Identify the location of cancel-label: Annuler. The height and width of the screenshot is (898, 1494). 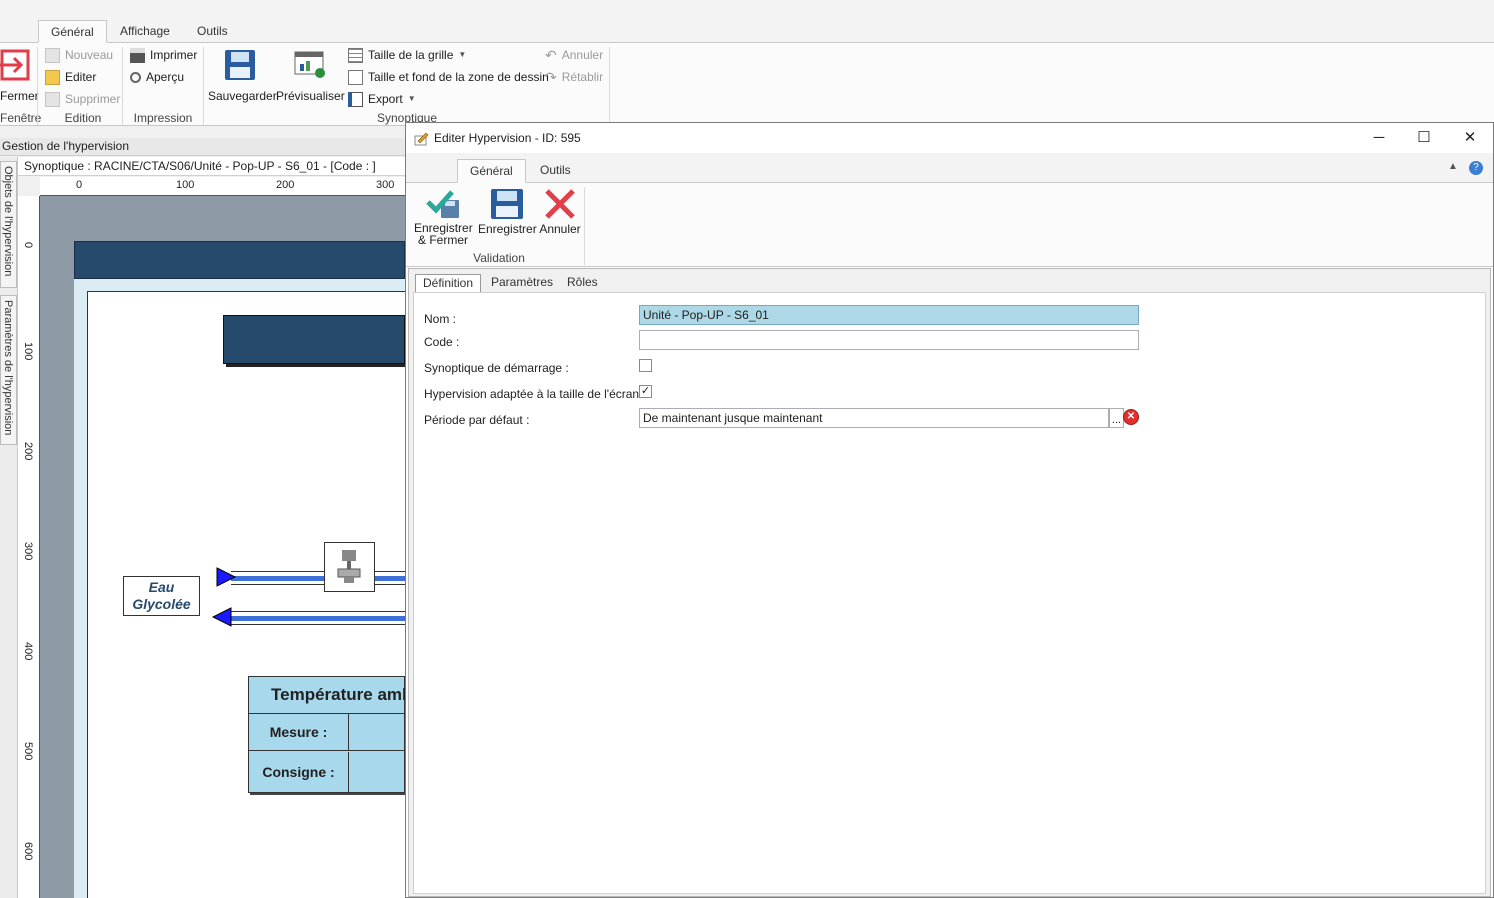
(560, 229).